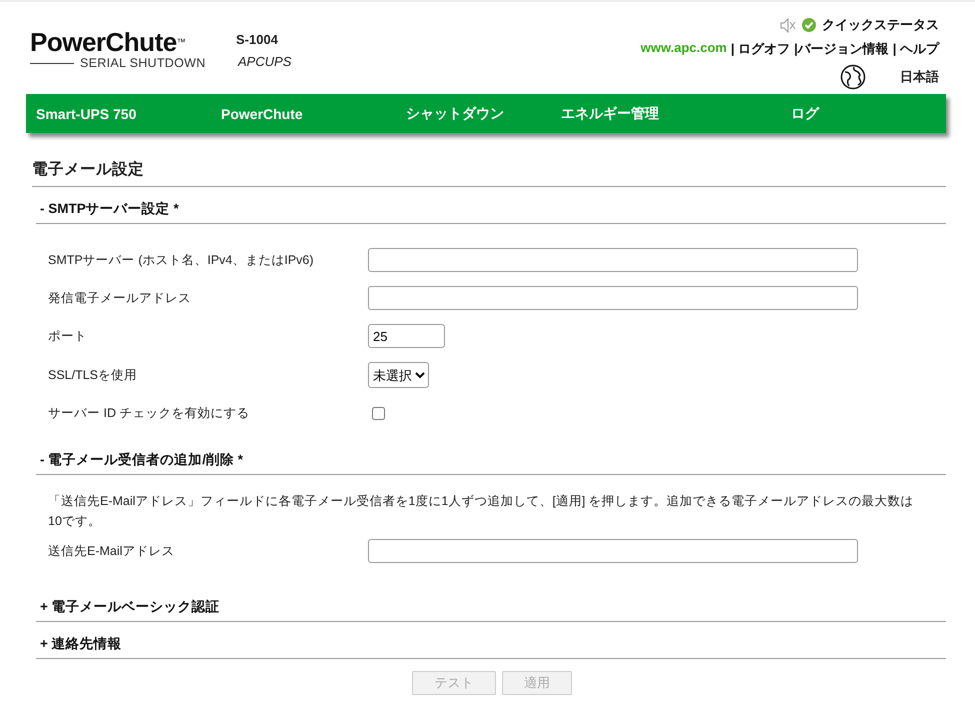 The width and height of the screenshot is (975, 721). What do you see at coordinates (788, 25) in the screenshot?
I see `speaker-muted-icon` at bounding box center [788, 25].